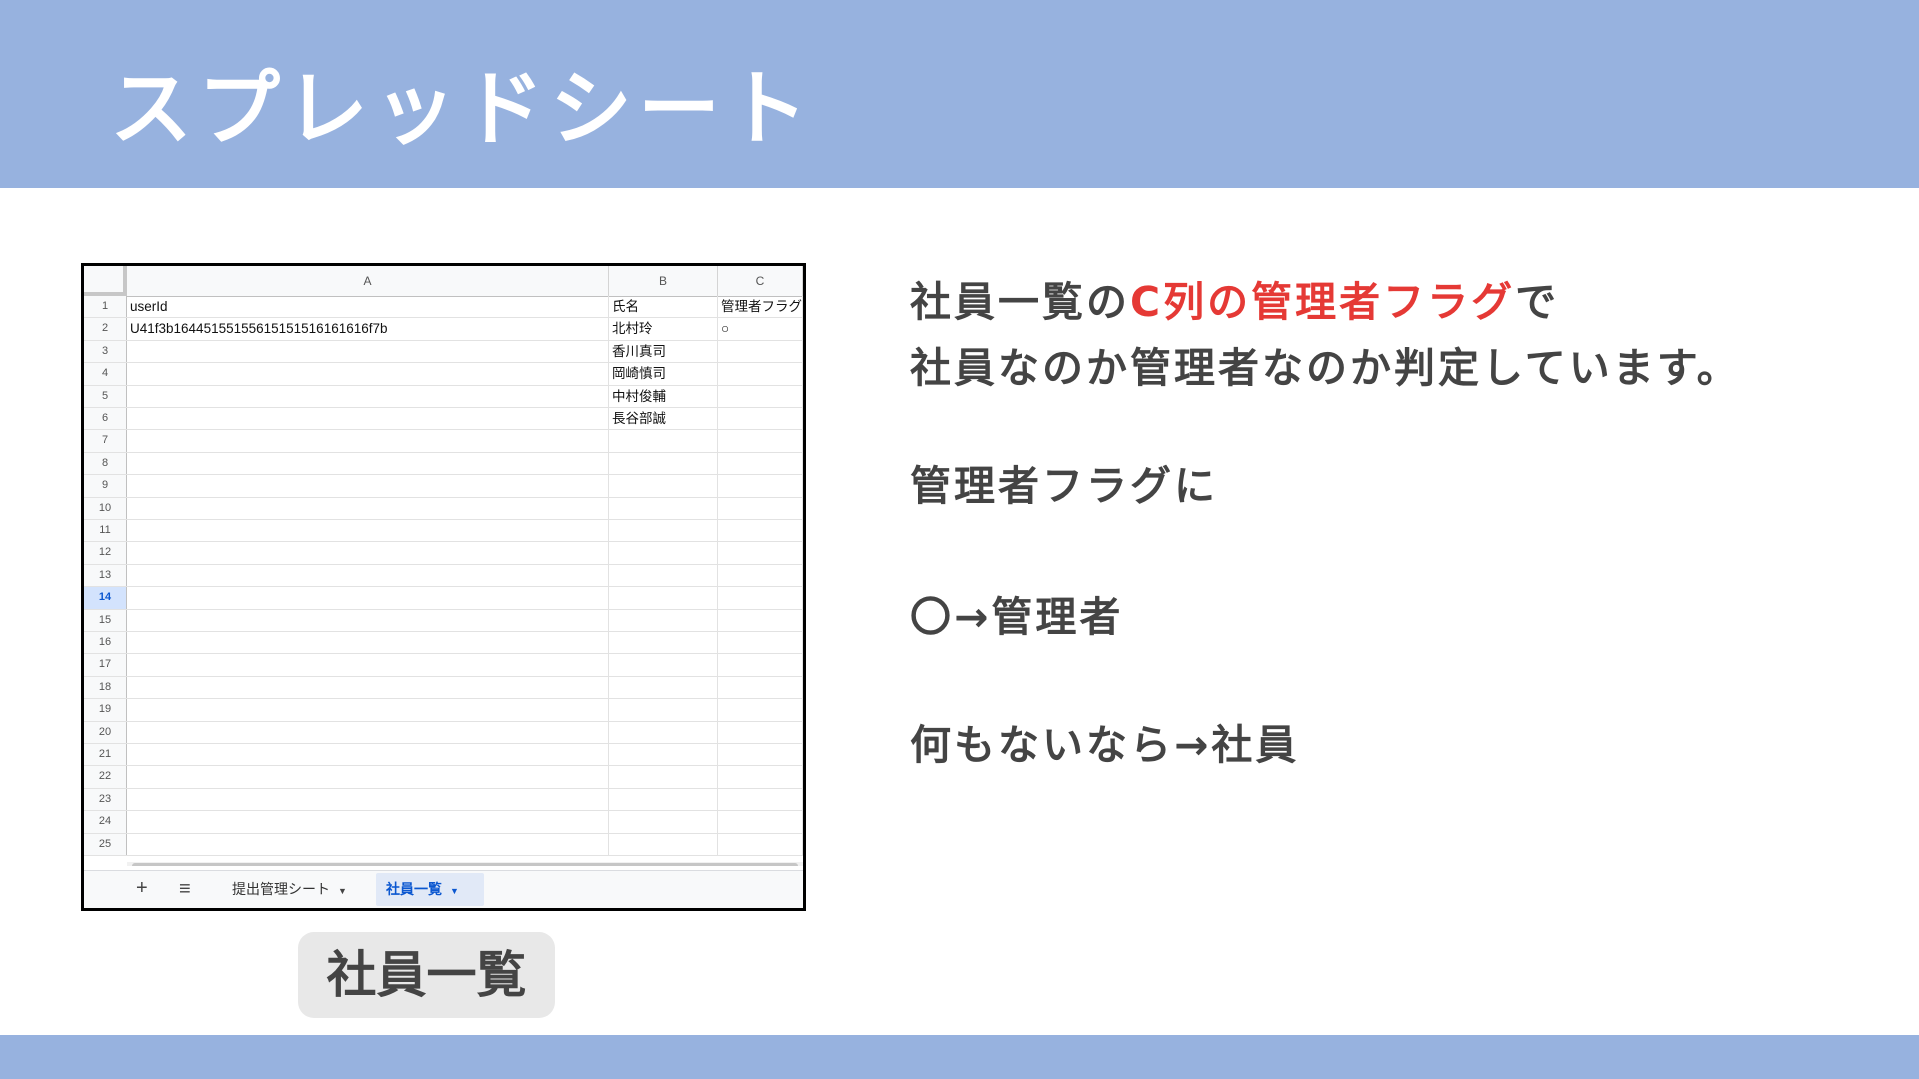 The width and height of the screenshot is (1919, 1079). What do you see at coordinates (105, 396) in the screenshot?
I see `row-number: 5` at bounding box center [105, 396].